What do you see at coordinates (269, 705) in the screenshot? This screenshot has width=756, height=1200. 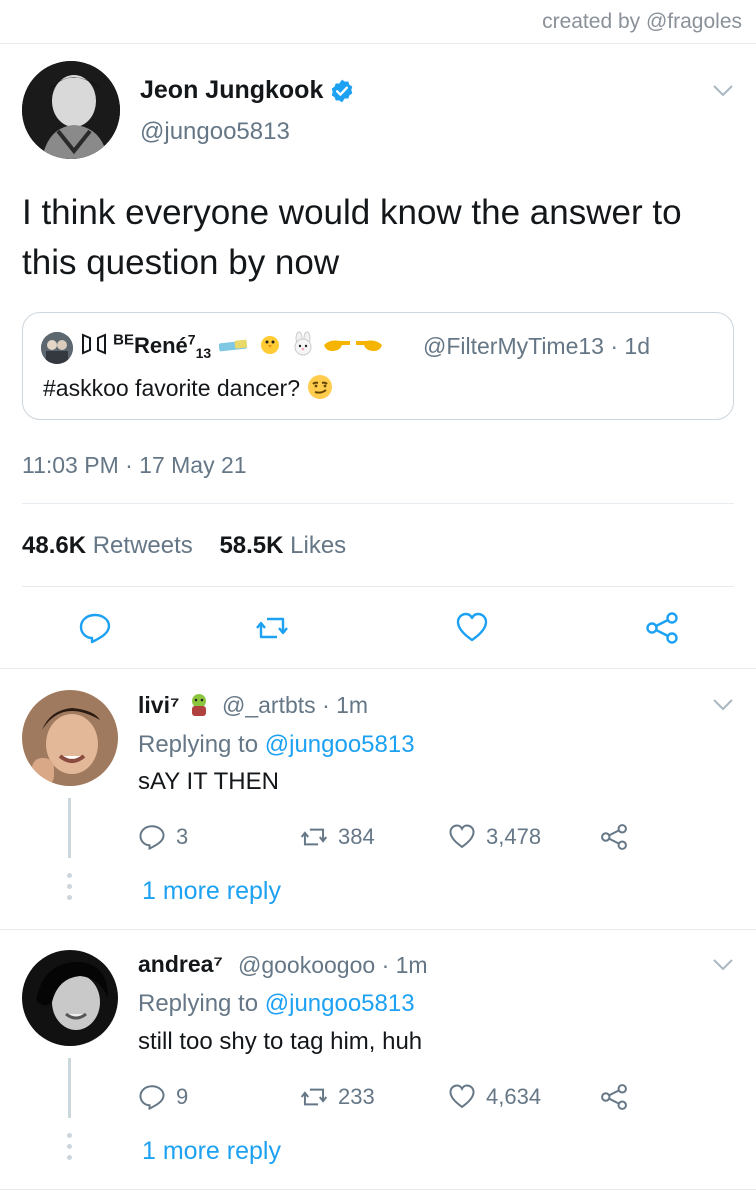 I see `reply-handle: @_artbts` at bounding box center [269, 705].